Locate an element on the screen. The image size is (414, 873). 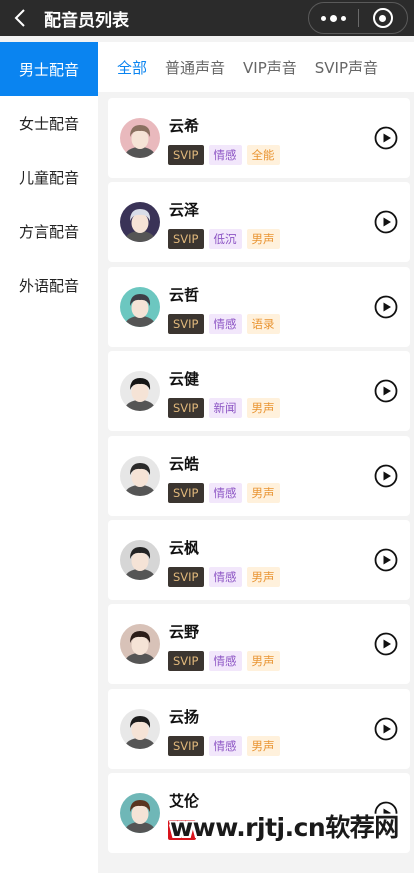
top-nav-bar: 配音员列表 is located at coordinates (207, 18).